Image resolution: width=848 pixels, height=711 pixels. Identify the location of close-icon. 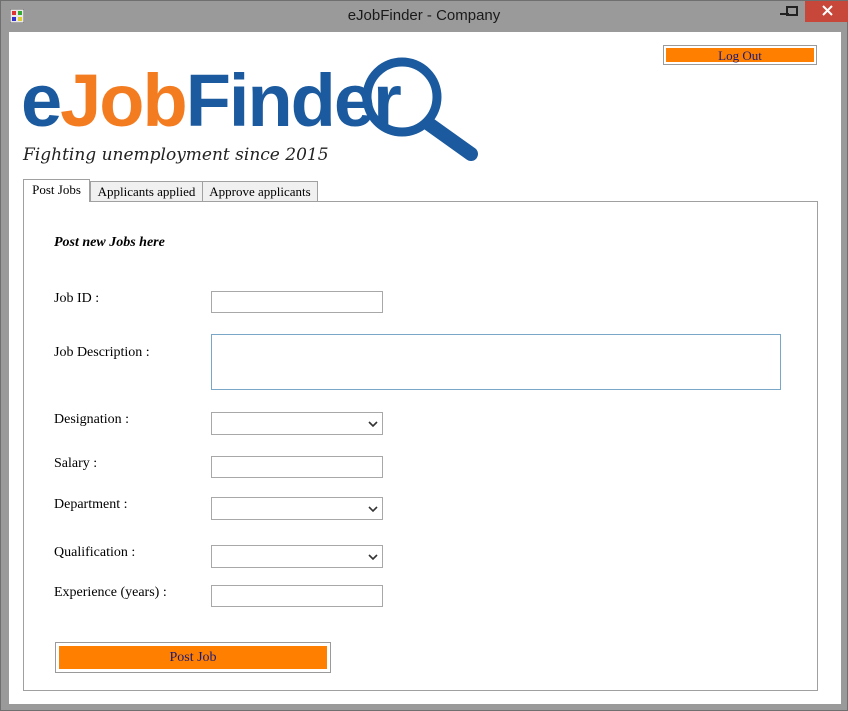
(827, 10).